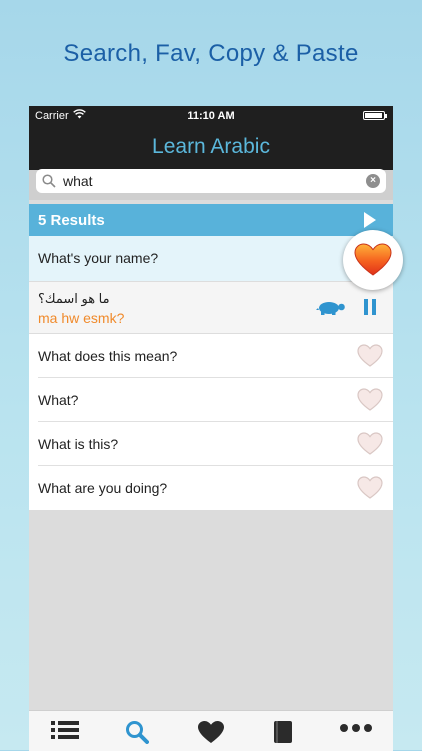 This screenshot has height=751, width=422. Describe the element at coordinates (208, 181) in the screenshot. I see `search-input` at that location.